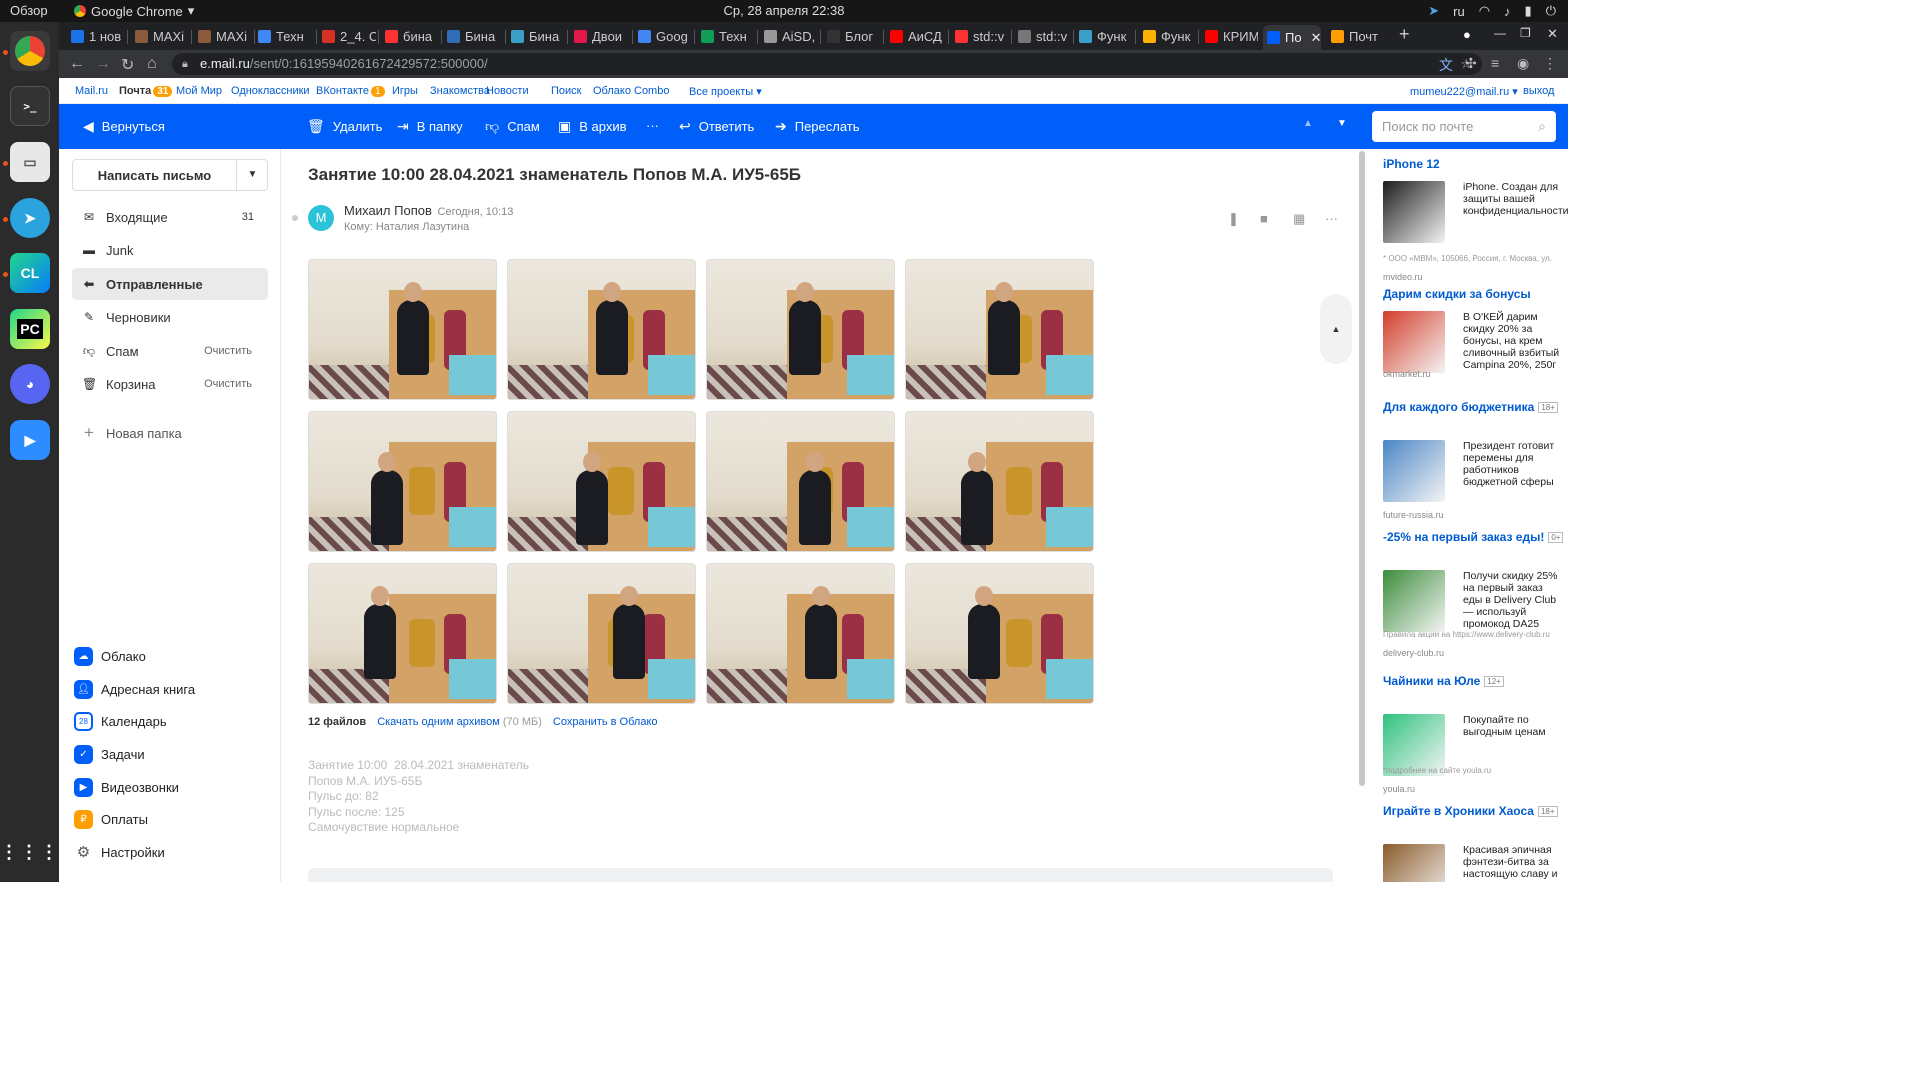 The height and width of the screenshot is (1080, 1920). What do you see at coordinates (1550, 63) in the screenshot?
I see `chrome-menu-icon: ⋮` at bounding box center [1550, 63].